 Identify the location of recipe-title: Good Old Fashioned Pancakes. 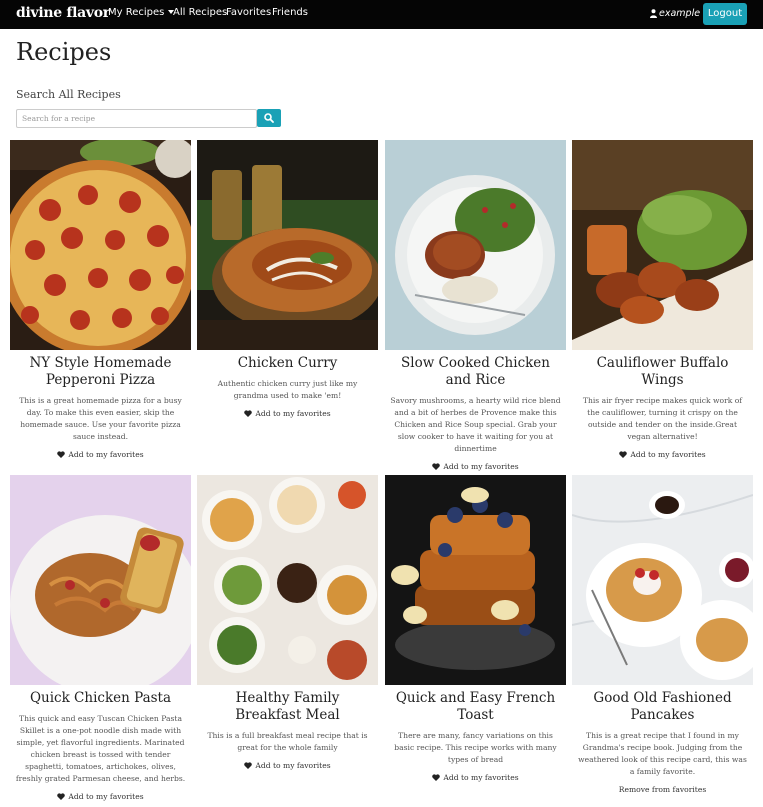
(662, 707).